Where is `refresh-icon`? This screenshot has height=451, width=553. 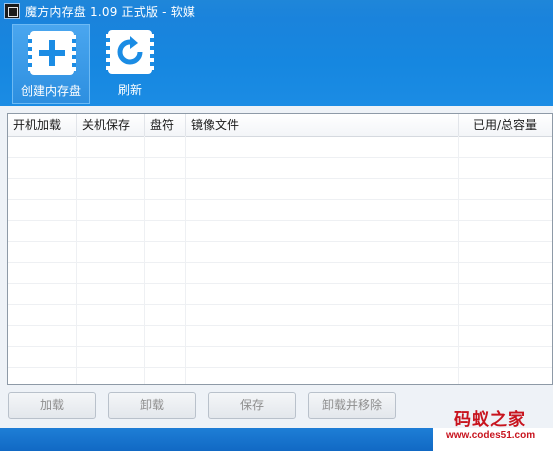
refresh-icon is located at coordinates (130, 52).